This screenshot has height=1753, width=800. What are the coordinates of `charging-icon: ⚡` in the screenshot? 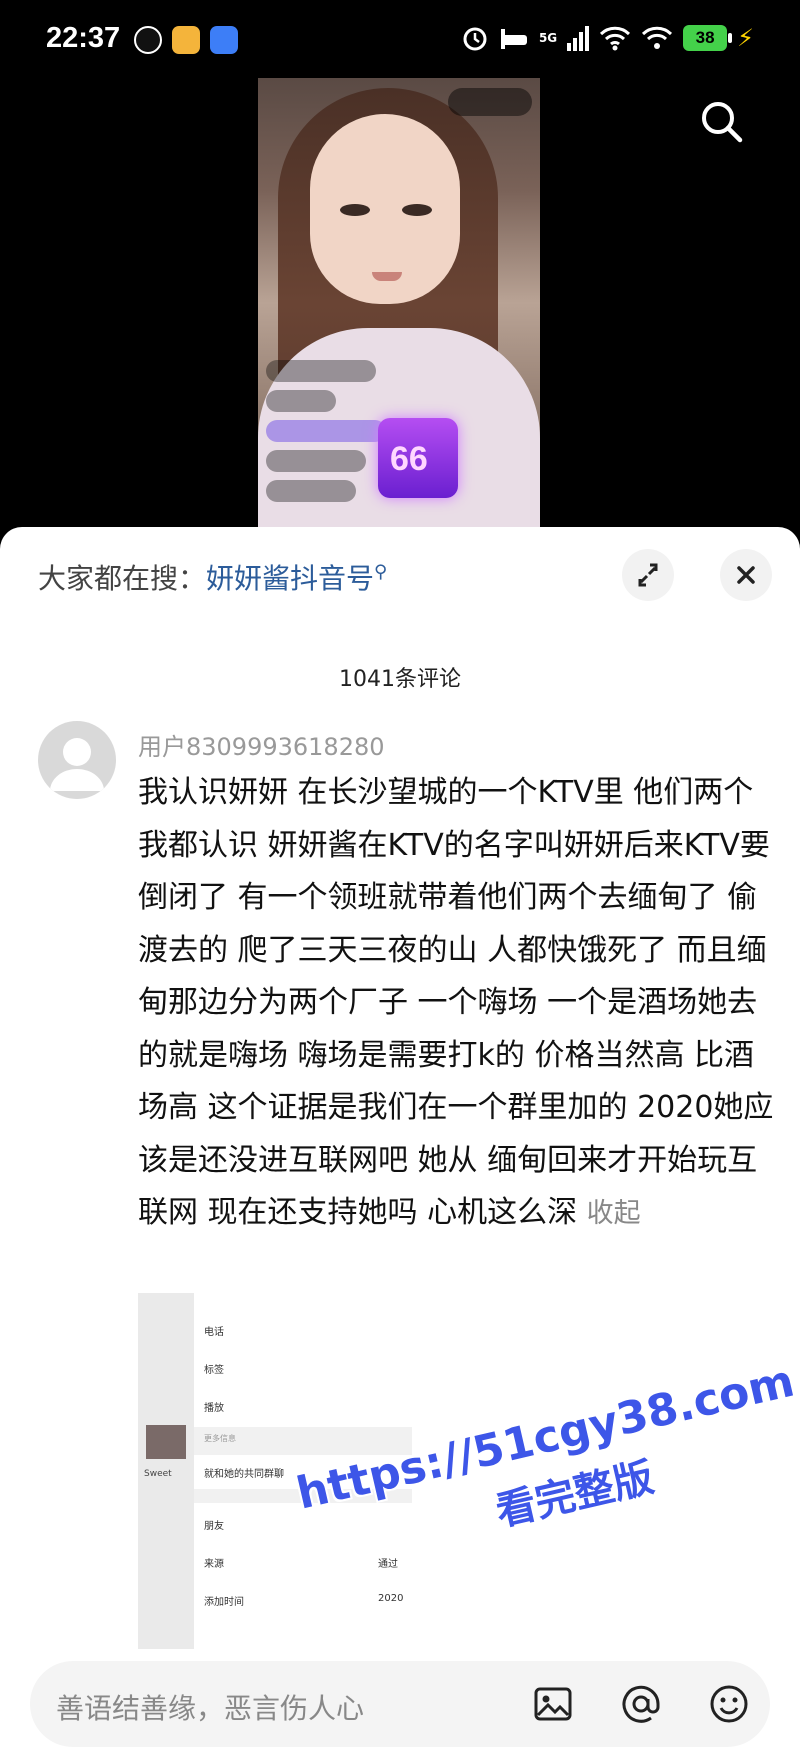 It's located at (745, 38).